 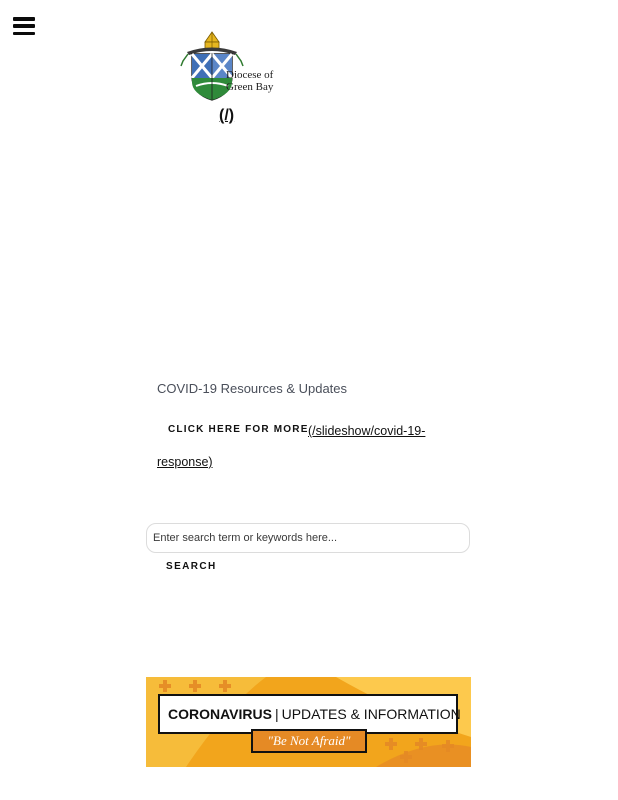 I want to click on covid-heading: COVID-19 Resources & Updates, so click(x=252, y=388).